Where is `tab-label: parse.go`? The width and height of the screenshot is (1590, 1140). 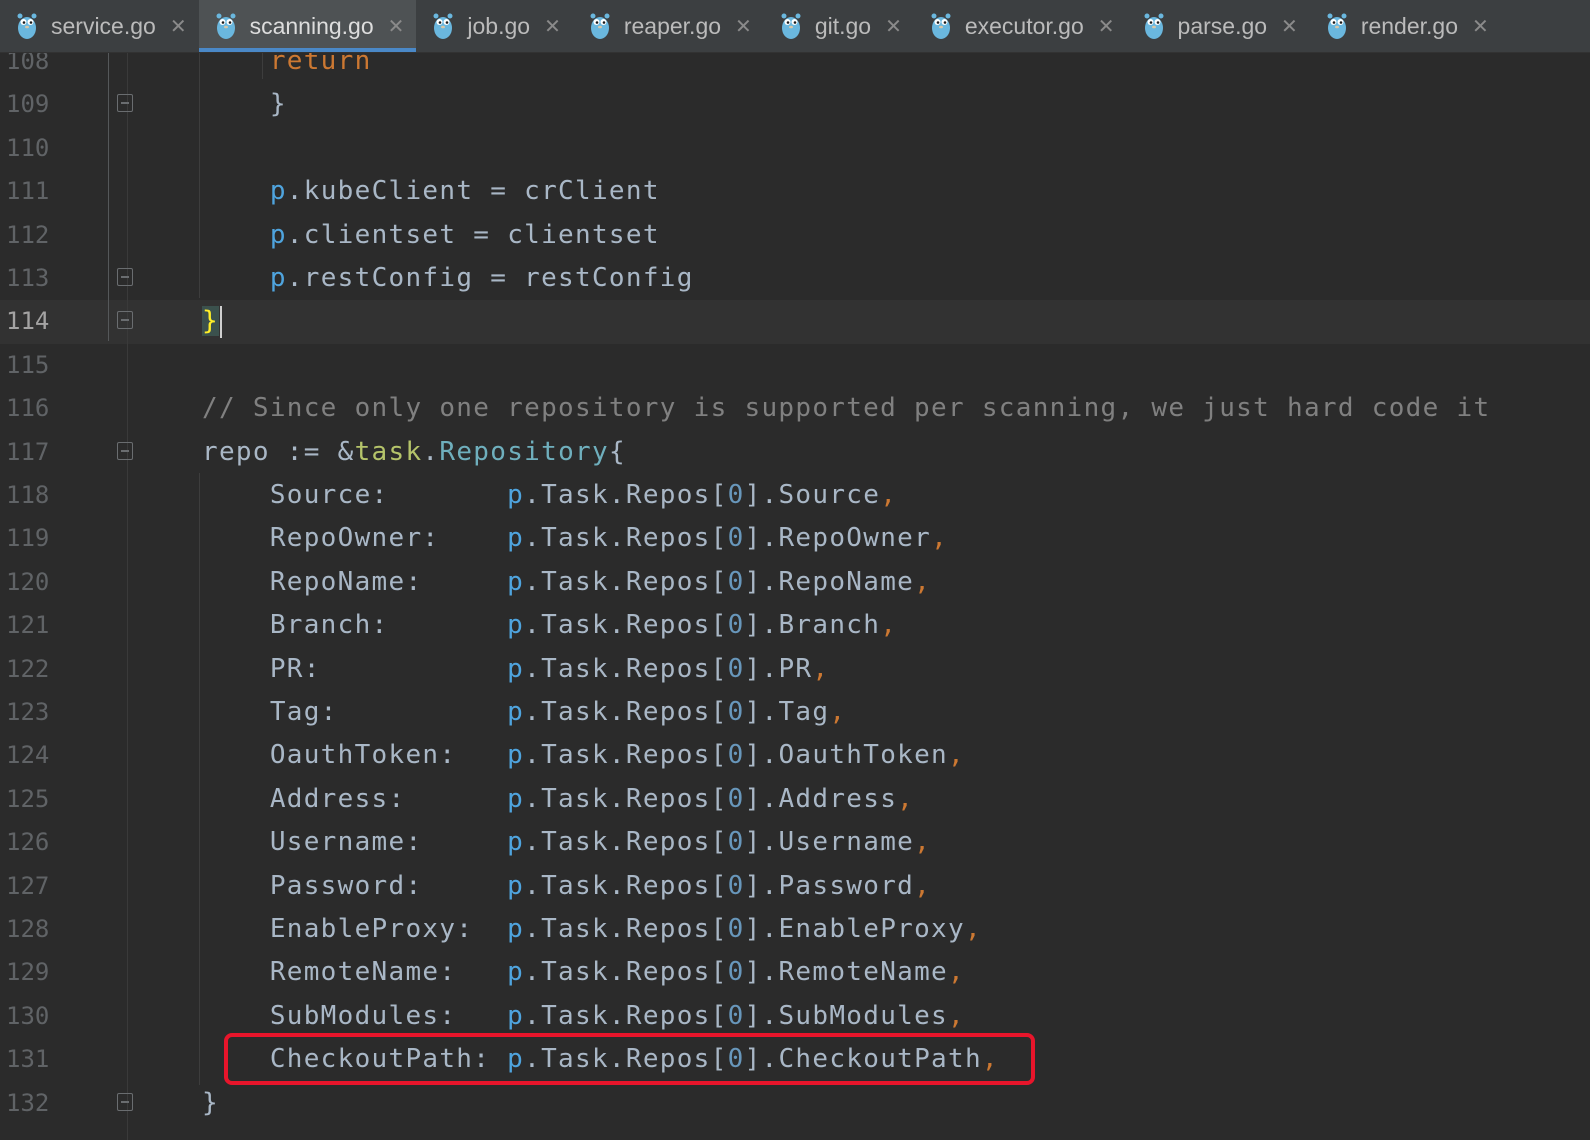
tab-label: parse.go is located at coordinates (1222, 25).